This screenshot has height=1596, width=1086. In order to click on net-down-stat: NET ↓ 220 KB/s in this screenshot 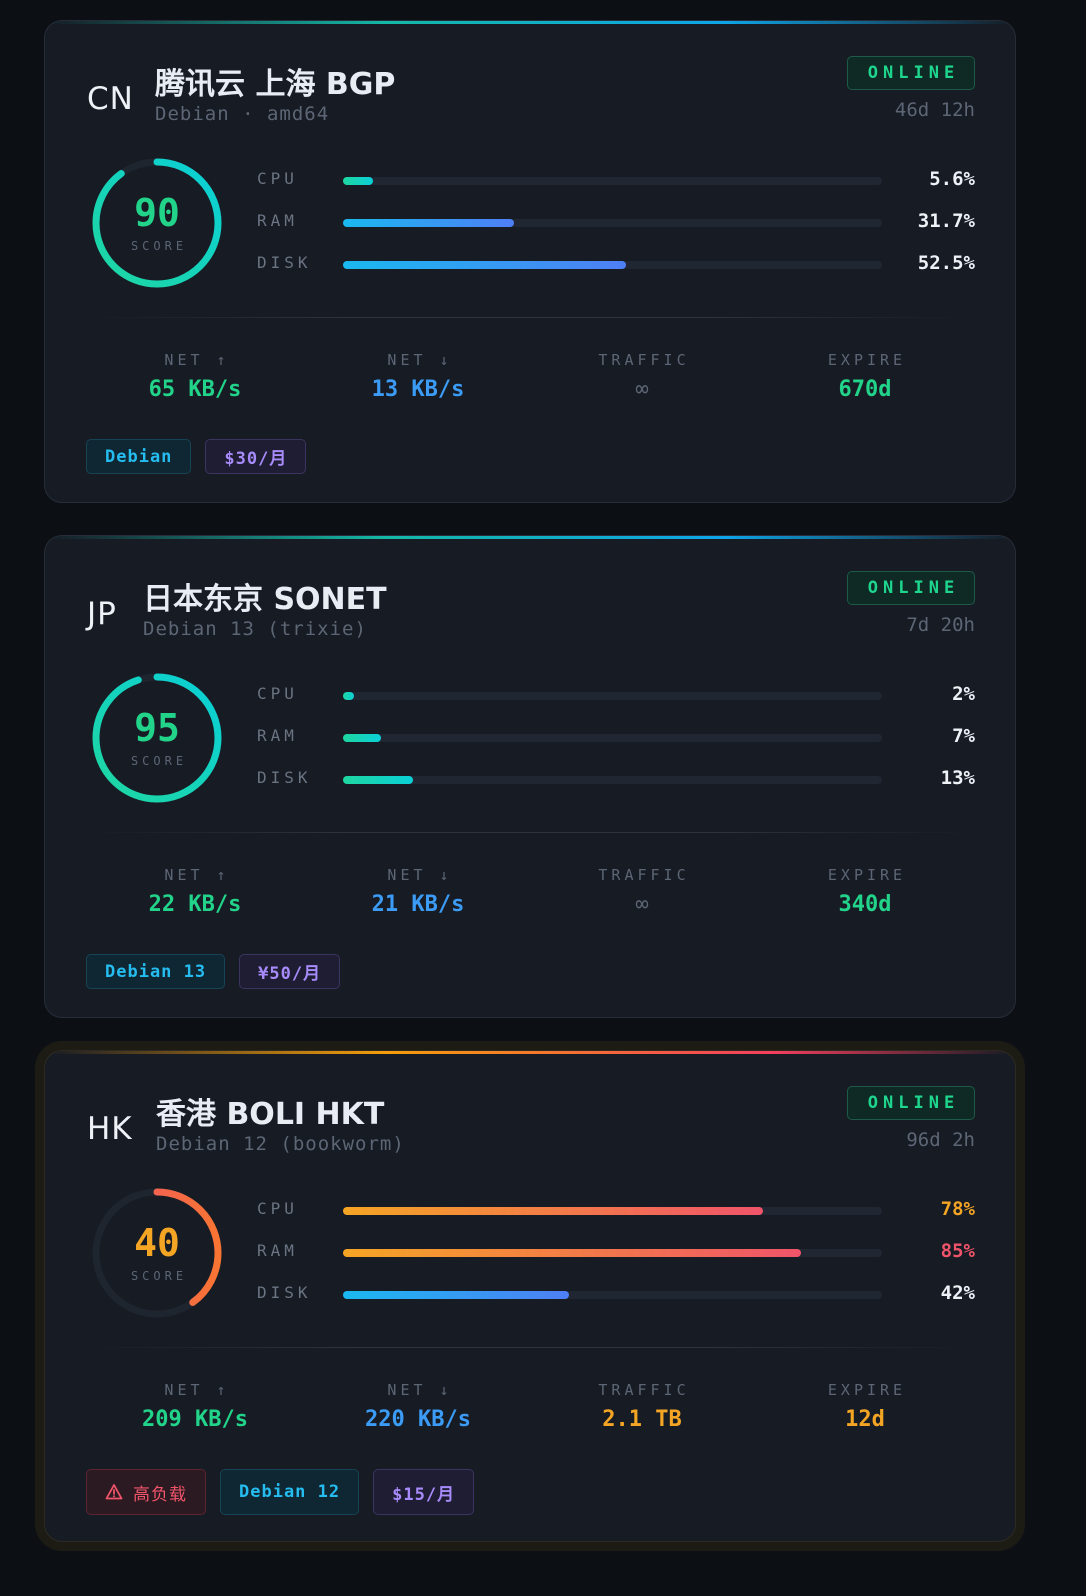, I will do `click(418, 1406)`.